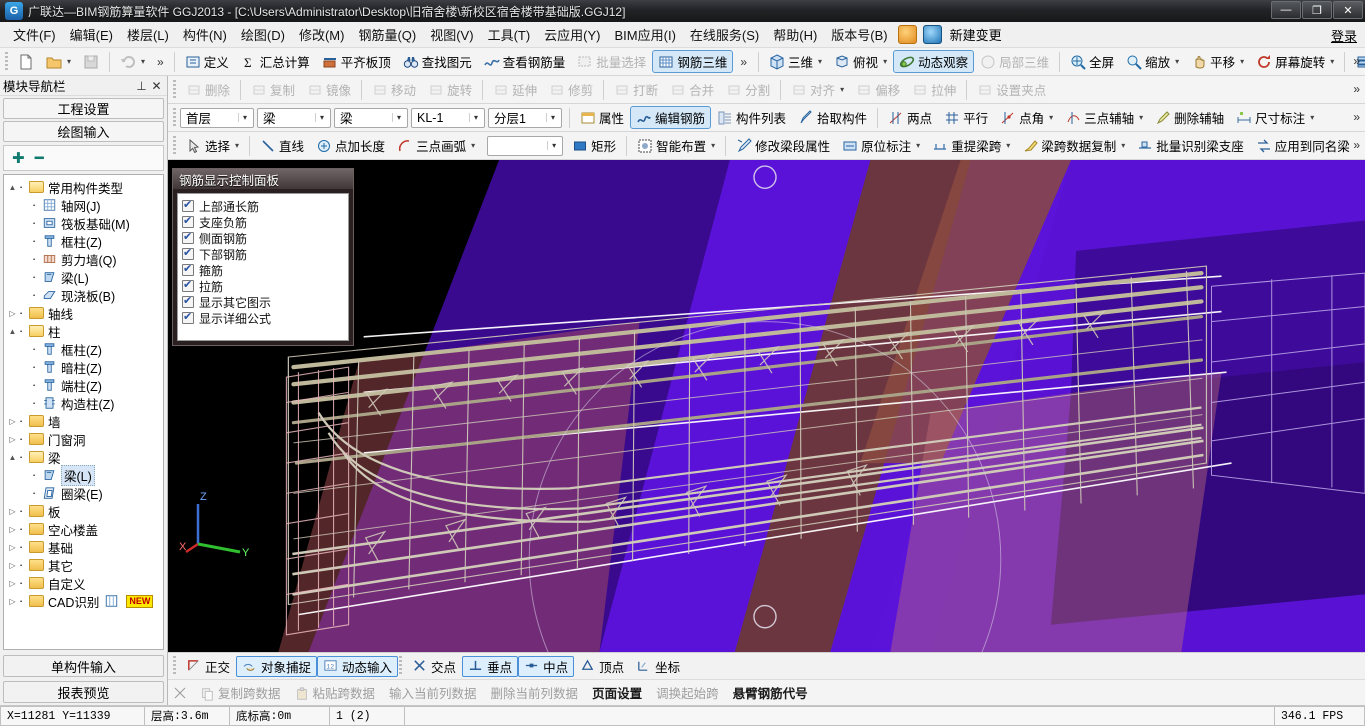 The height and width of the screenshot is (726, 1365). I want to click on menu-tools: 工具(T), so click(509, 34).